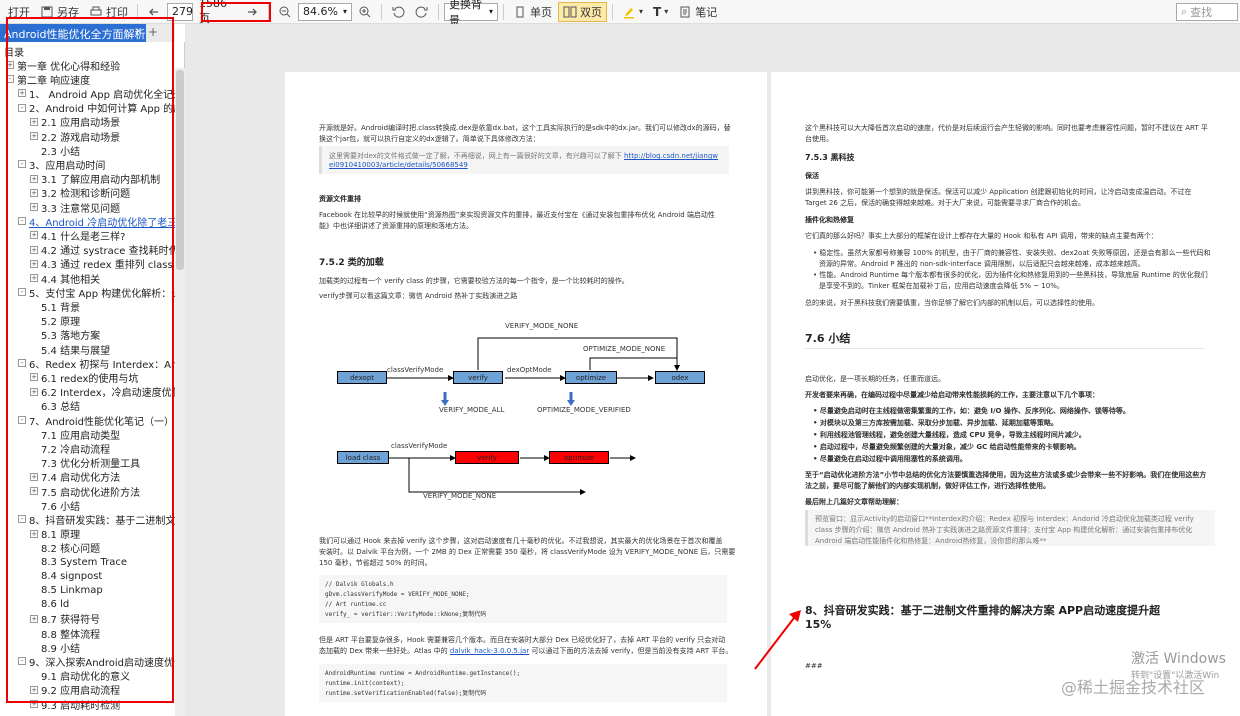 This screenshot has height=716, width=1240. I want to click on paragraph: verify步骤可以看这篇文章：微信 Android 热补丁实践演进之路, so click(418, 296).